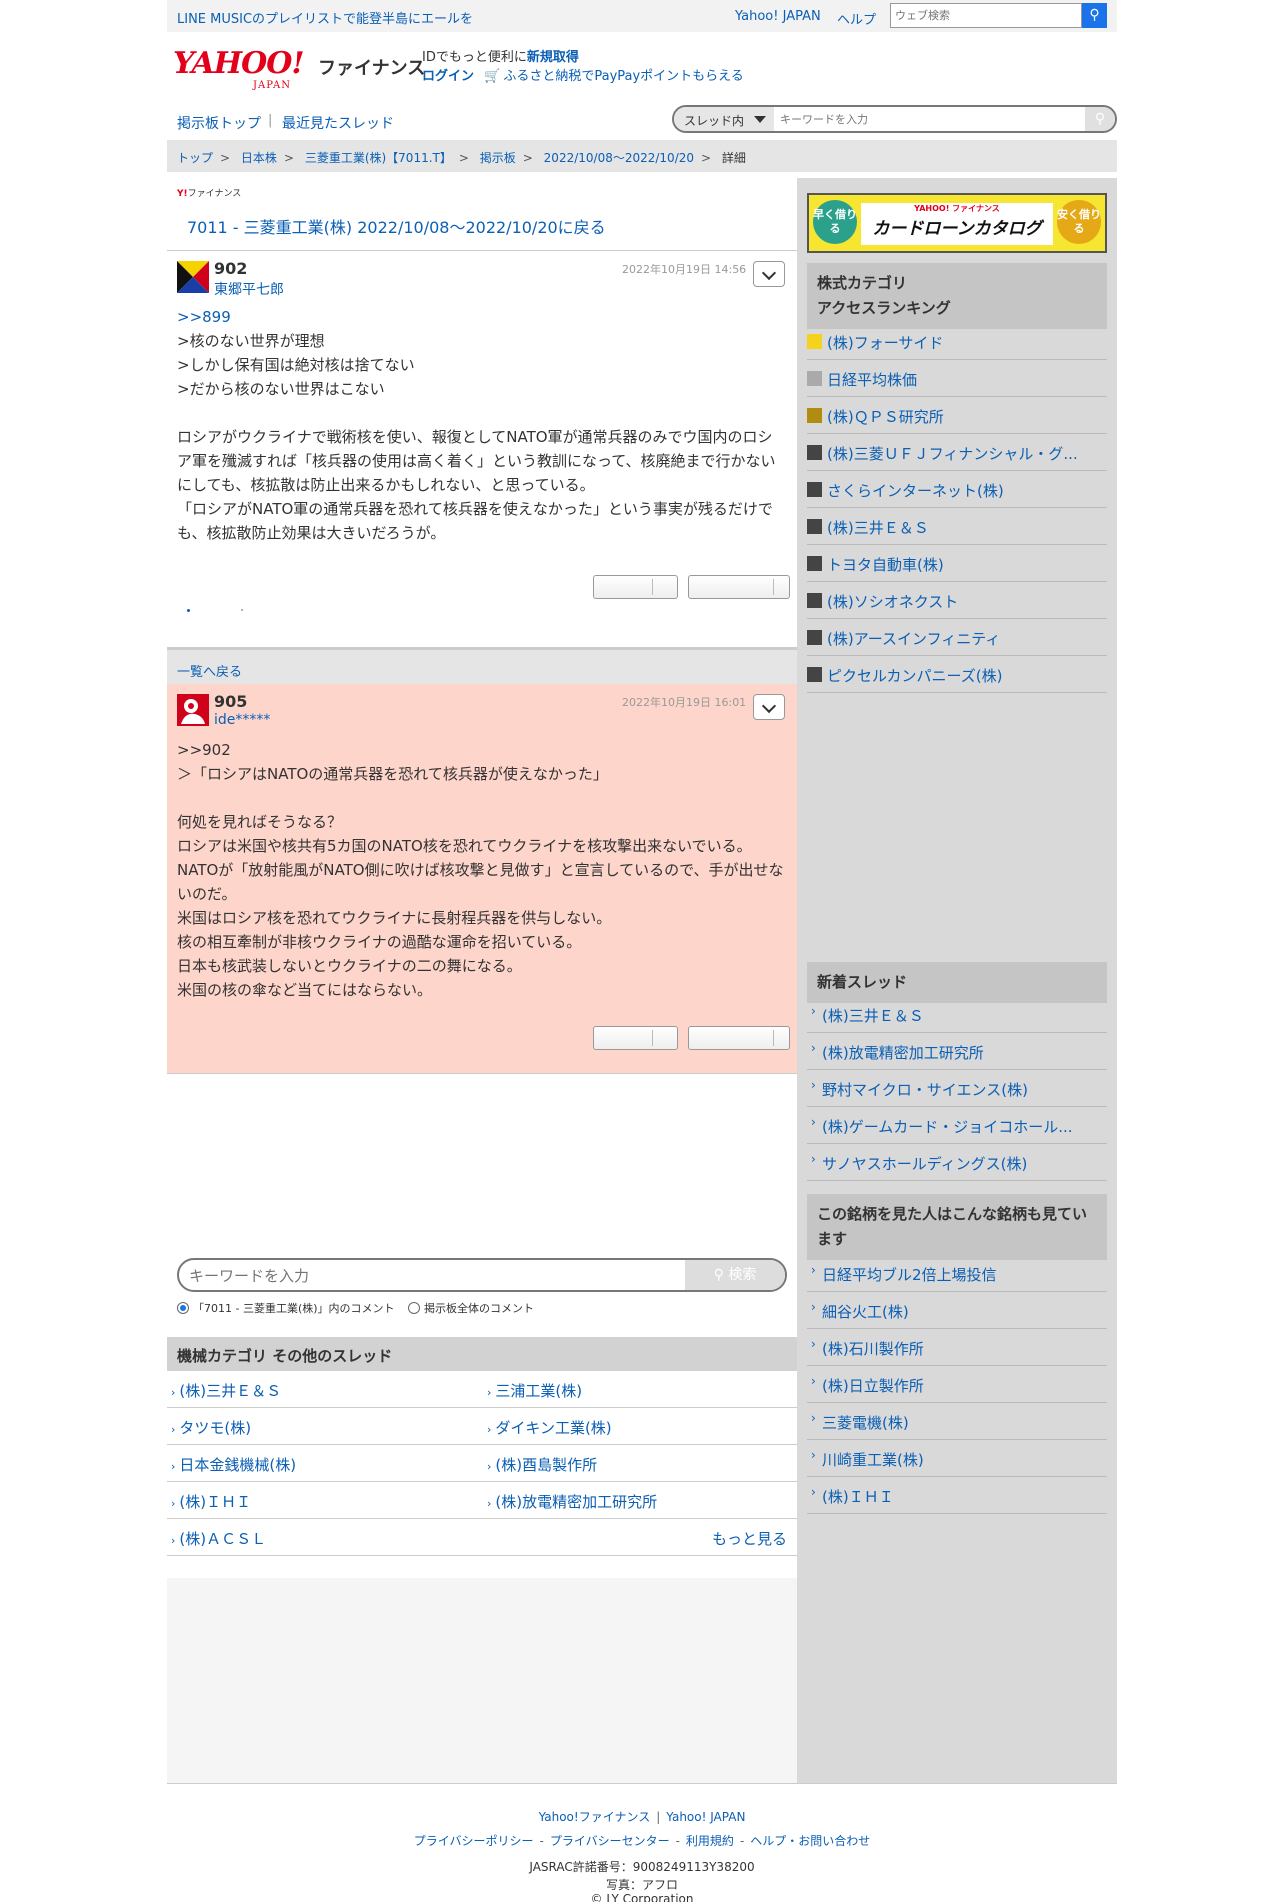 The height and width of the screenshot is (1902, 1284). I want to click on scope-select: スレッド内, so click(724, 119).